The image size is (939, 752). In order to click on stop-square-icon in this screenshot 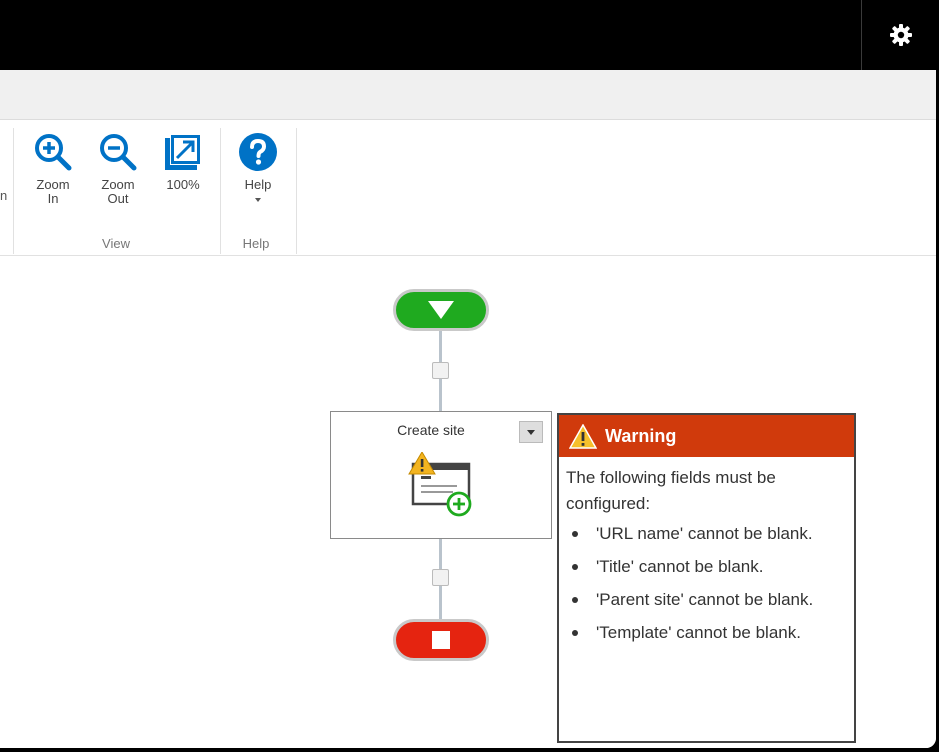, I will do `click(441, 640)`.